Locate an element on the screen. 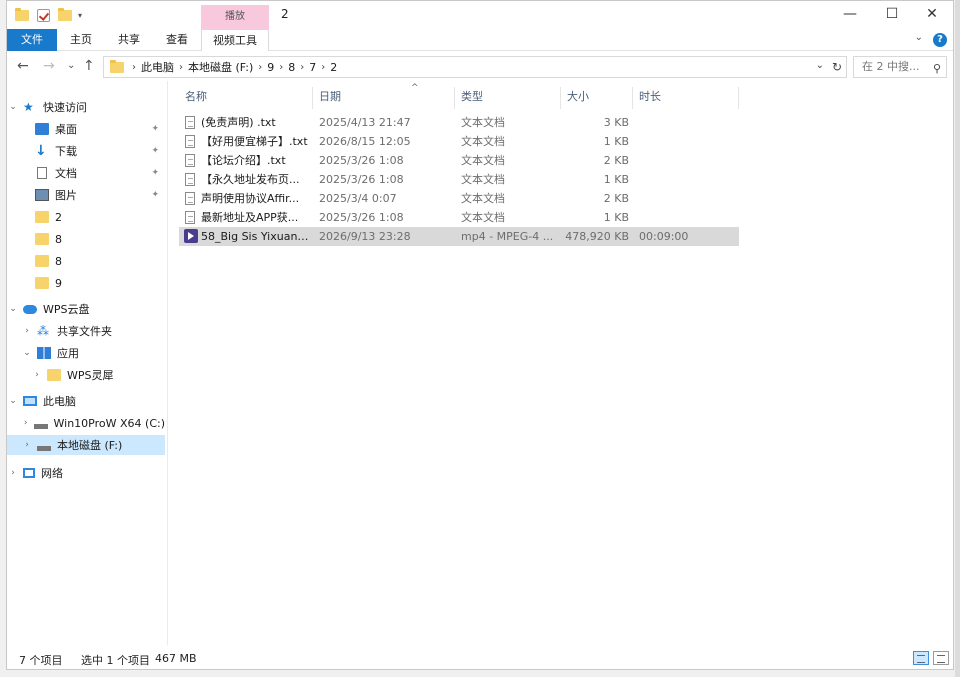 The image size is (960, 677). properties-icon is located at coordinates (43, 15).